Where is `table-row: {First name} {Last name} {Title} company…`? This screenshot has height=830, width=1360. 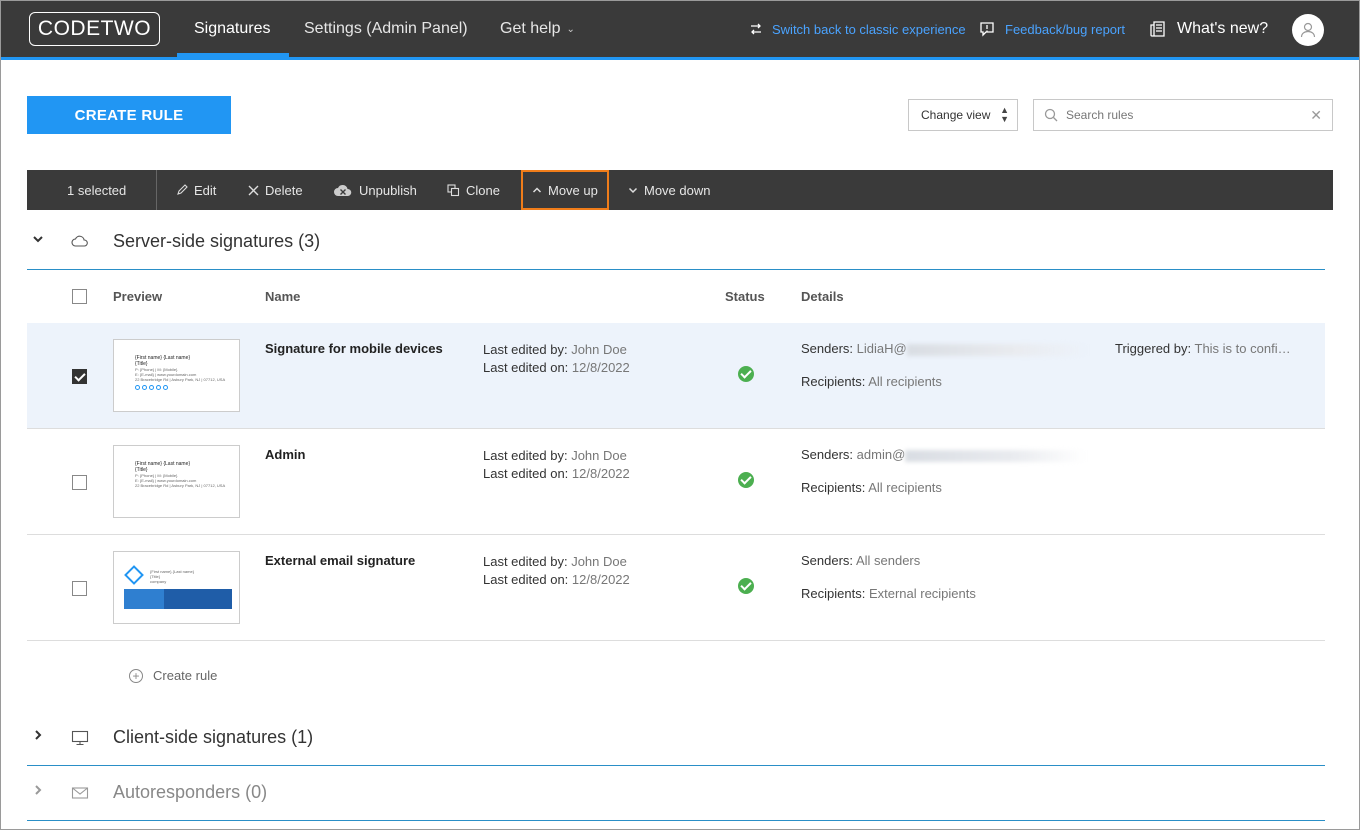
table-row: {First name} {Last name} {Title} company… is located at coordinates (676, 588).